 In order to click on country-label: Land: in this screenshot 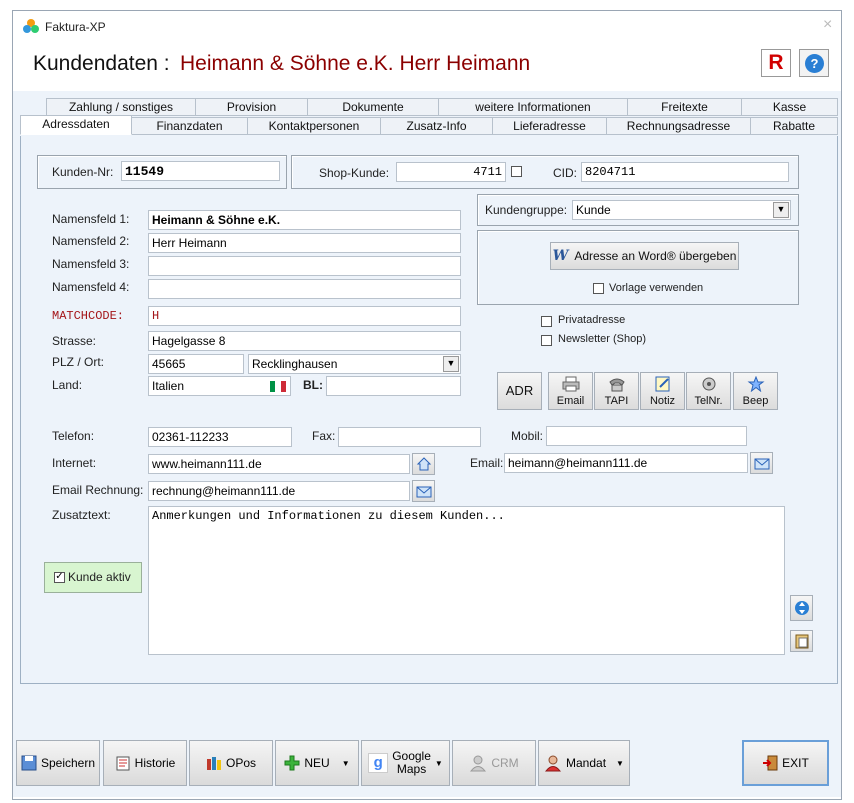, I will do `click(67, 385)`.